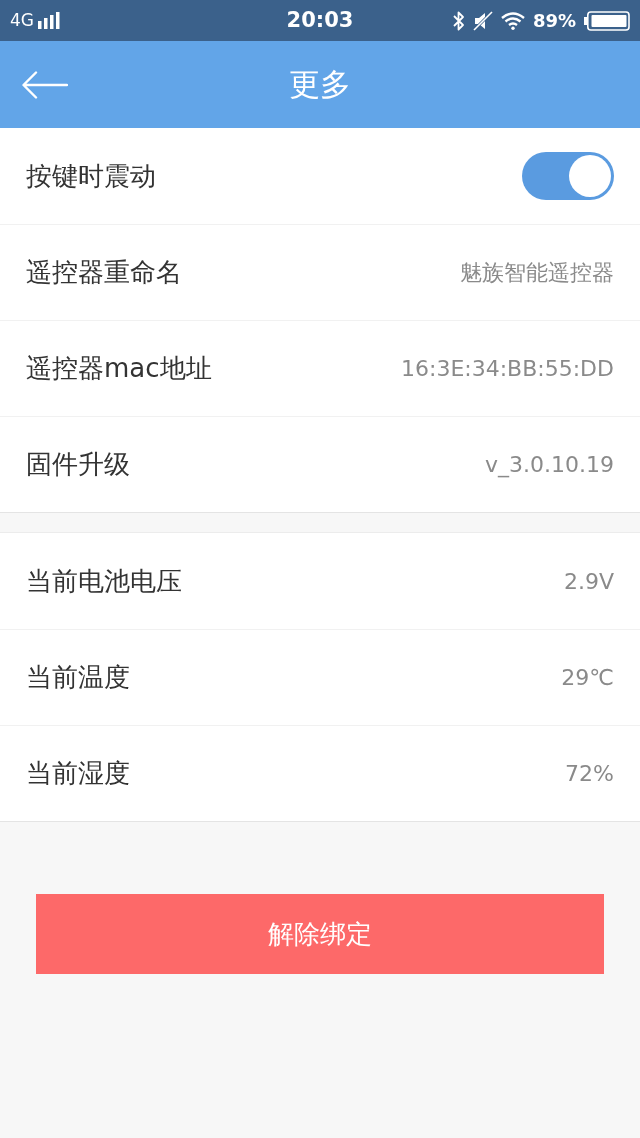 This screenshot has height=1138, width=640. Describe the element at coordinates (320, 272) in the screenshot. I see `settings-row: 遥控器重命名 魅族智能遥控器` at that location.